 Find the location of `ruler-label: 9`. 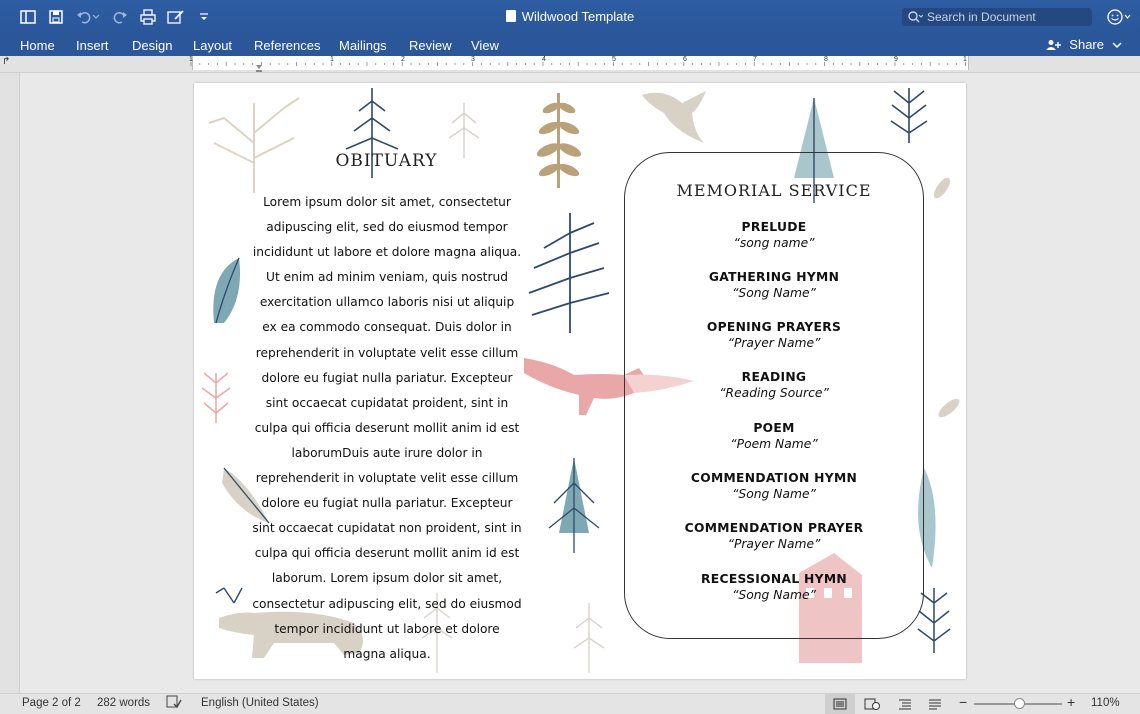

ruler-label: 9 is located at coordinates (896, 59).